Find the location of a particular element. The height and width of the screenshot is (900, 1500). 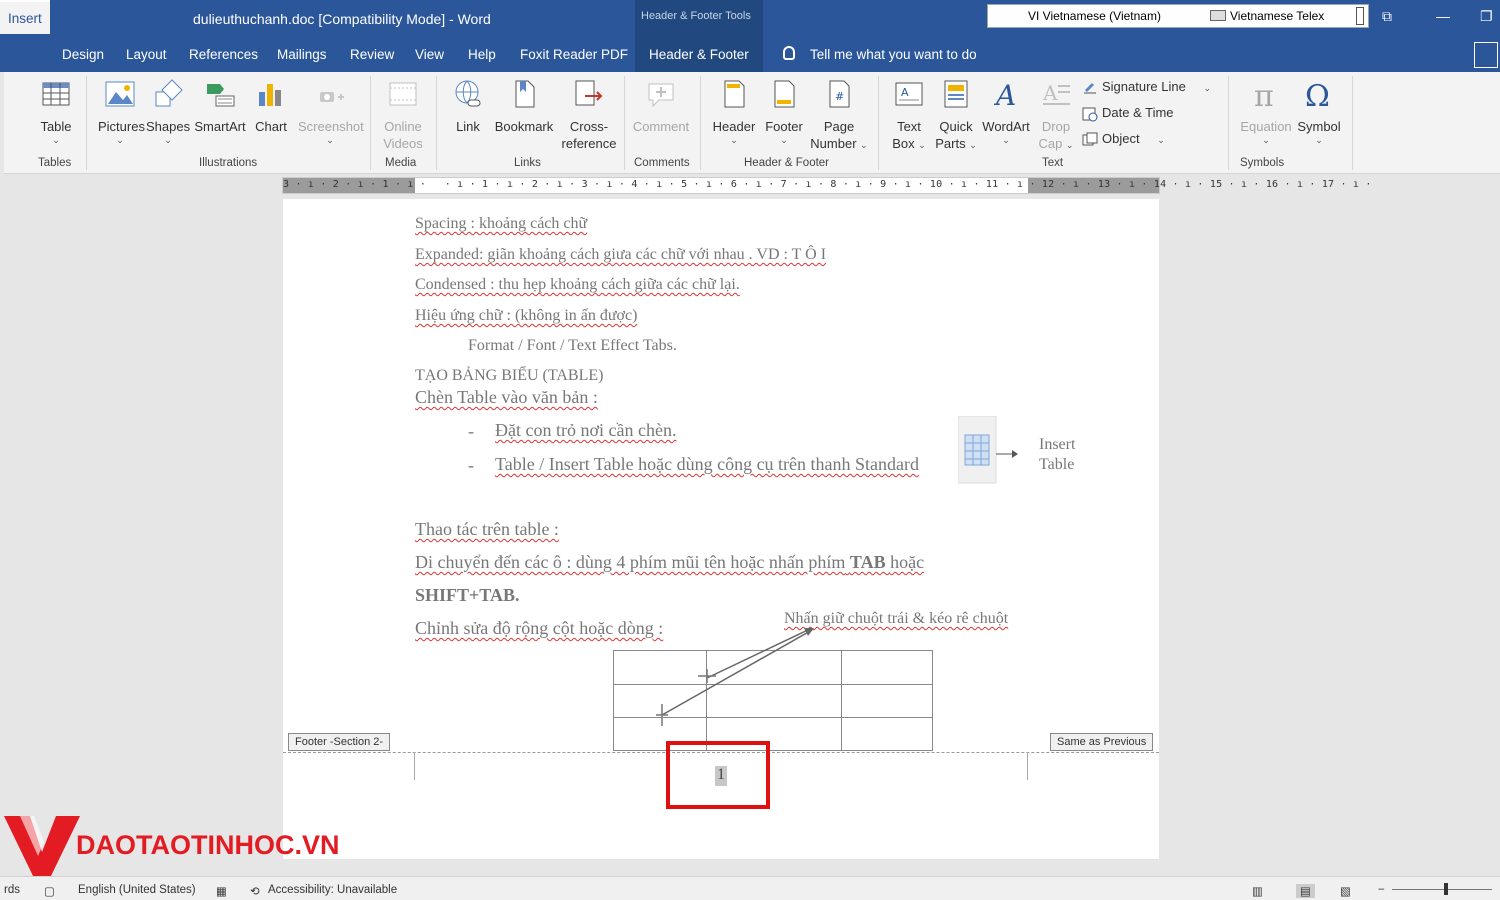

tab-design: Design is located at coordinates (83, 54).